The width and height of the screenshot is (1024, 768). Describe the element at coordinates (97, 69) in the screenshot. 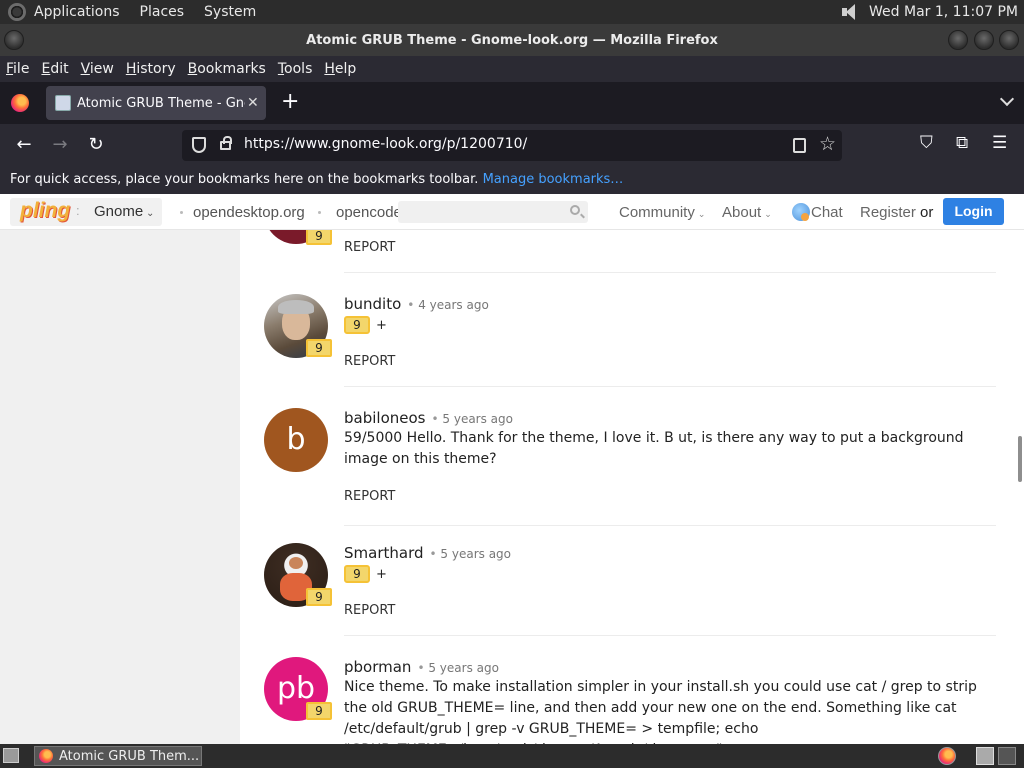

I see `menu-view: View` at that location.